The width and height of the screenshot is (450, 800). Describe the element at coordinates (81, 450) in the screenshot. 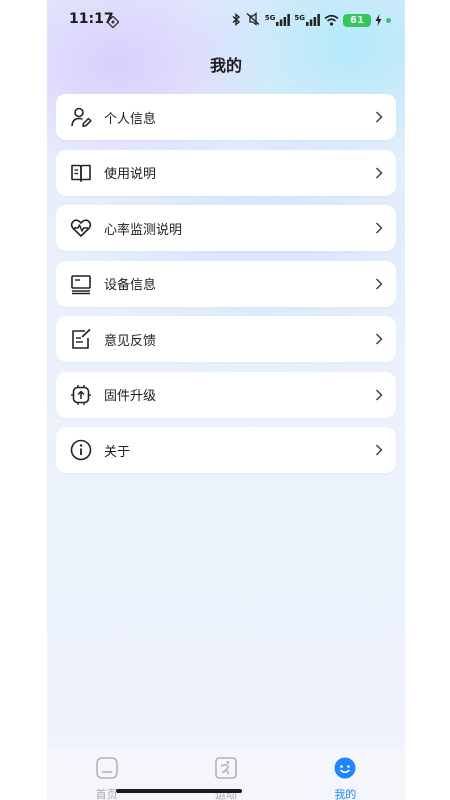

I see `info-icon` at that location.